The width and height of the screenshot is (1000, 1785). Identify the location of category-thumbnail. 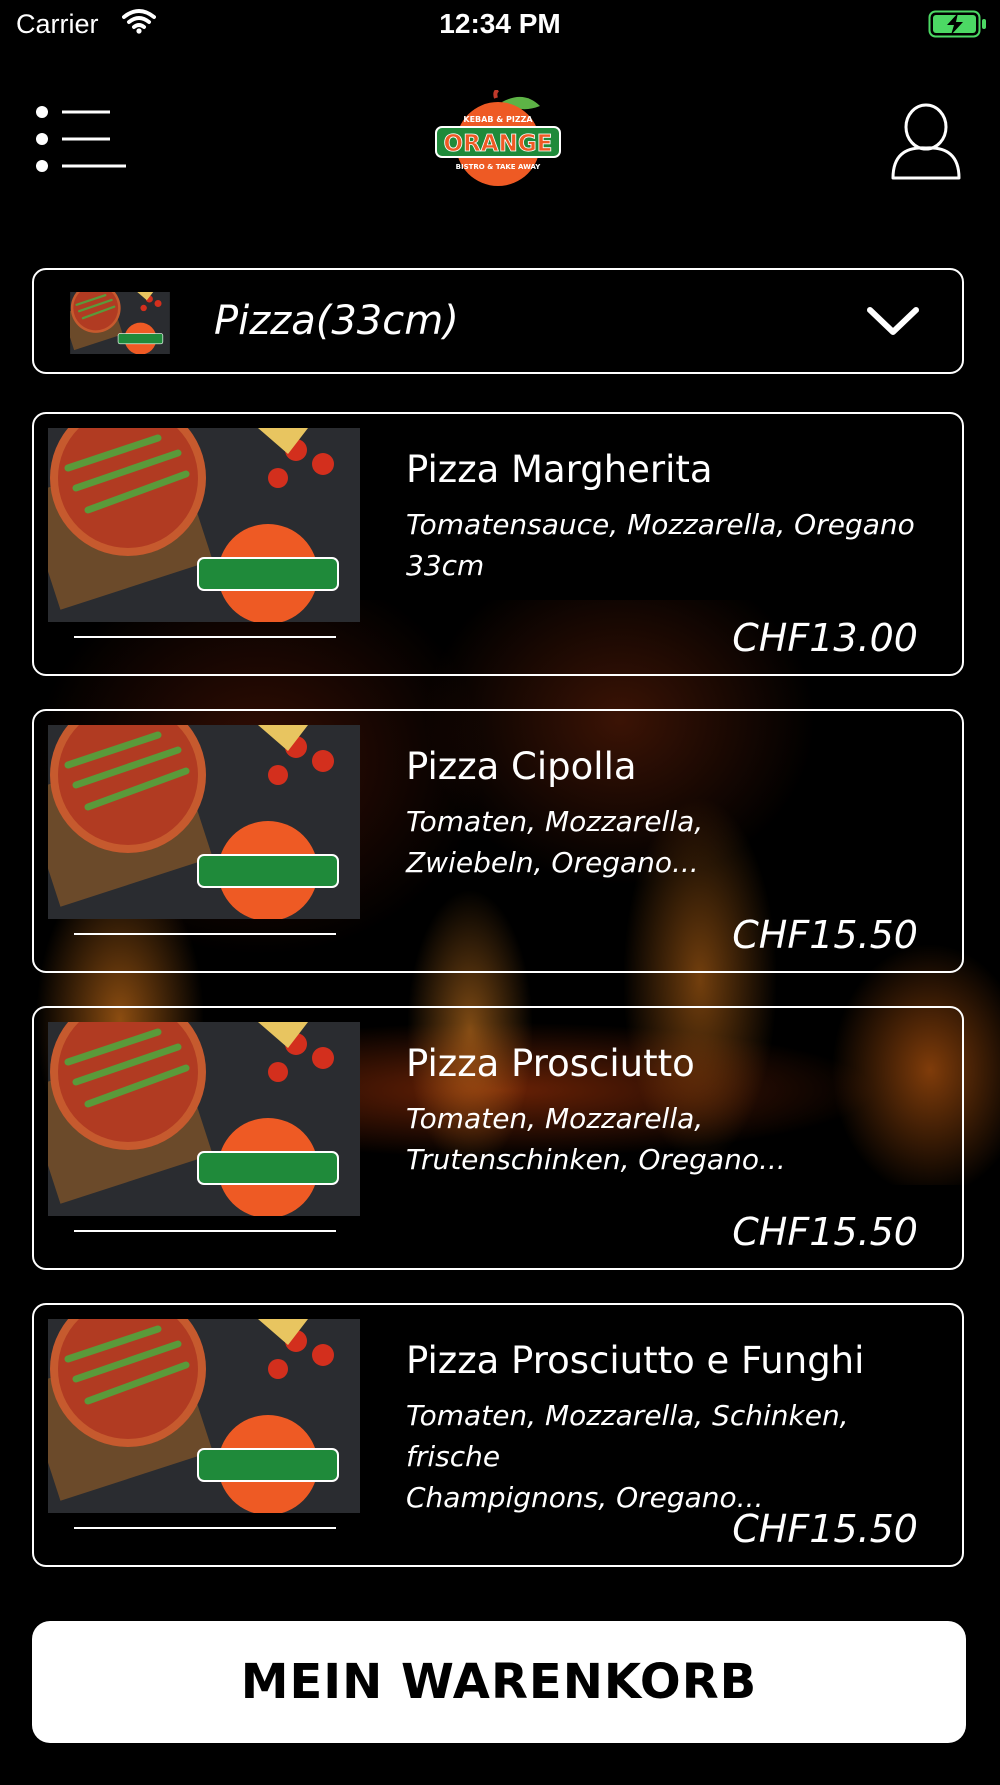
(120, 323).